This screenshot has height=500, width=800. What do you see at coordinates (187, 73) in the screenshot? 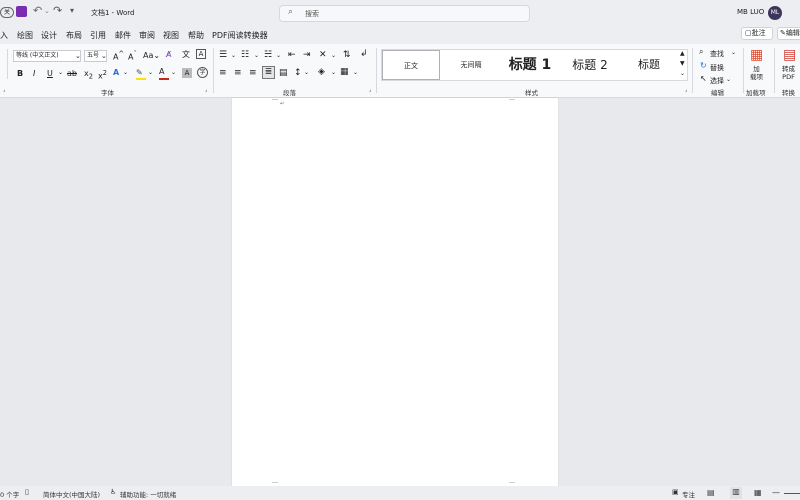
I see `character-shading-icon: A` at bounding box center [187, 73].